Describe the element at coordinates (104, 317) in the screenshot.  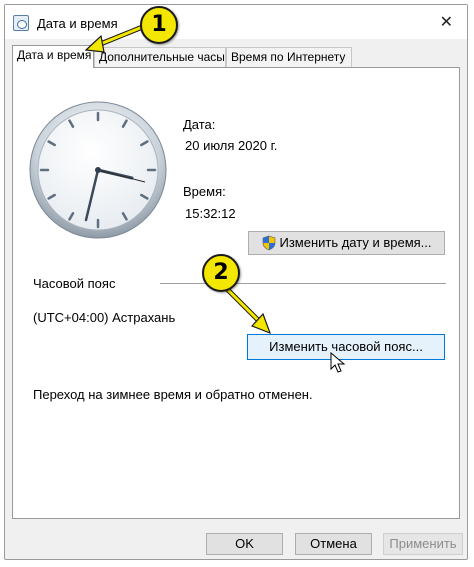
I see `timezone-value: (UTC+04:00) Астрахань` at that location.